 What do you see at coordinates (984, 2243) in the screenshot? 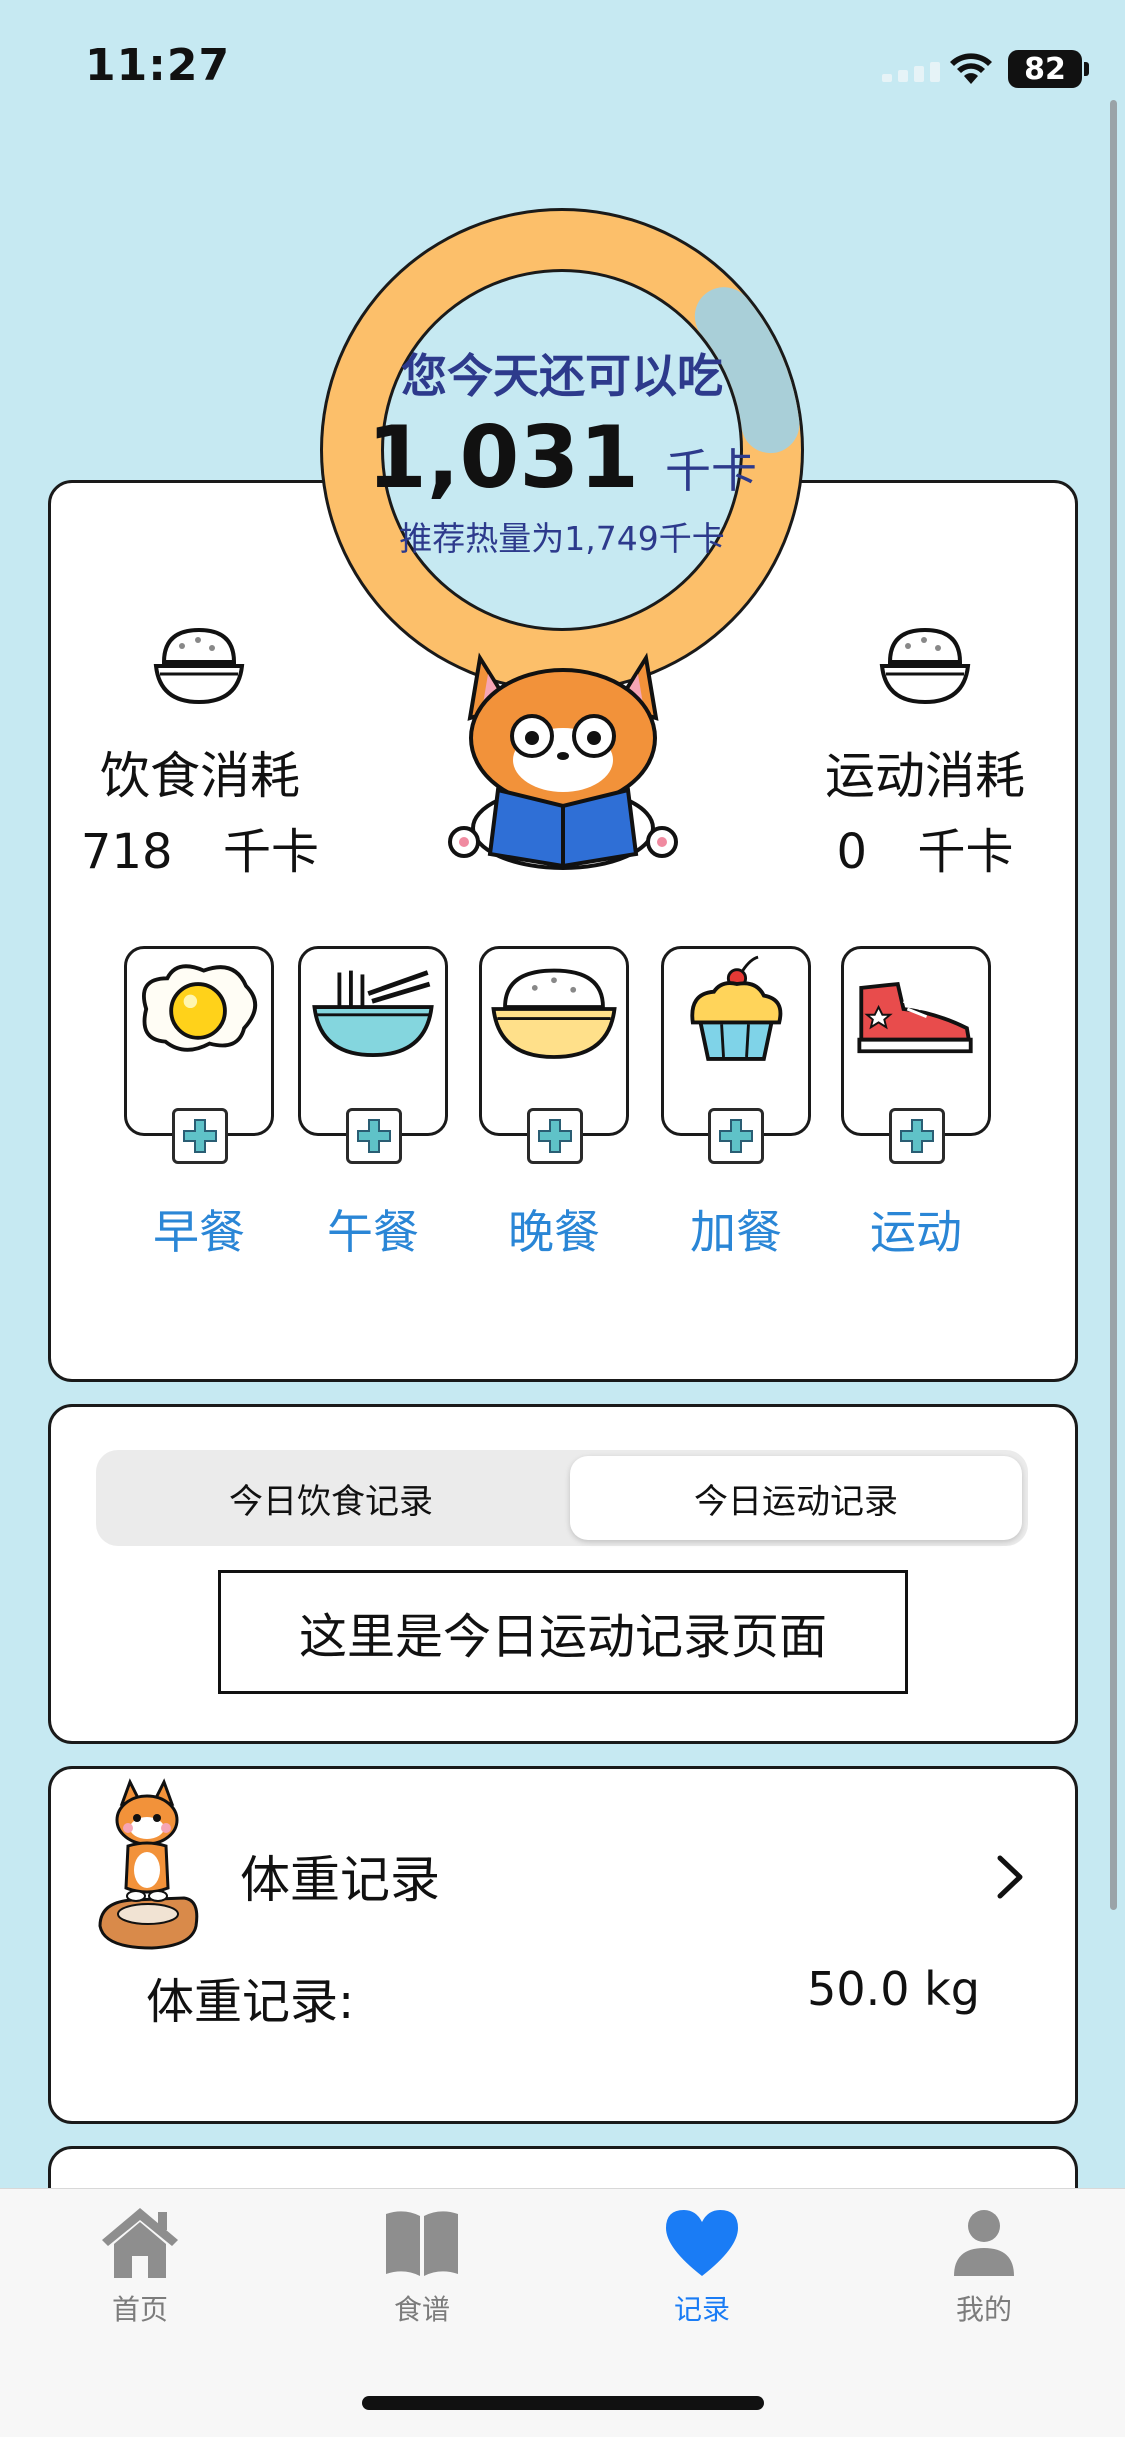
I see `person-icon` at bounding box center [984, 2243].